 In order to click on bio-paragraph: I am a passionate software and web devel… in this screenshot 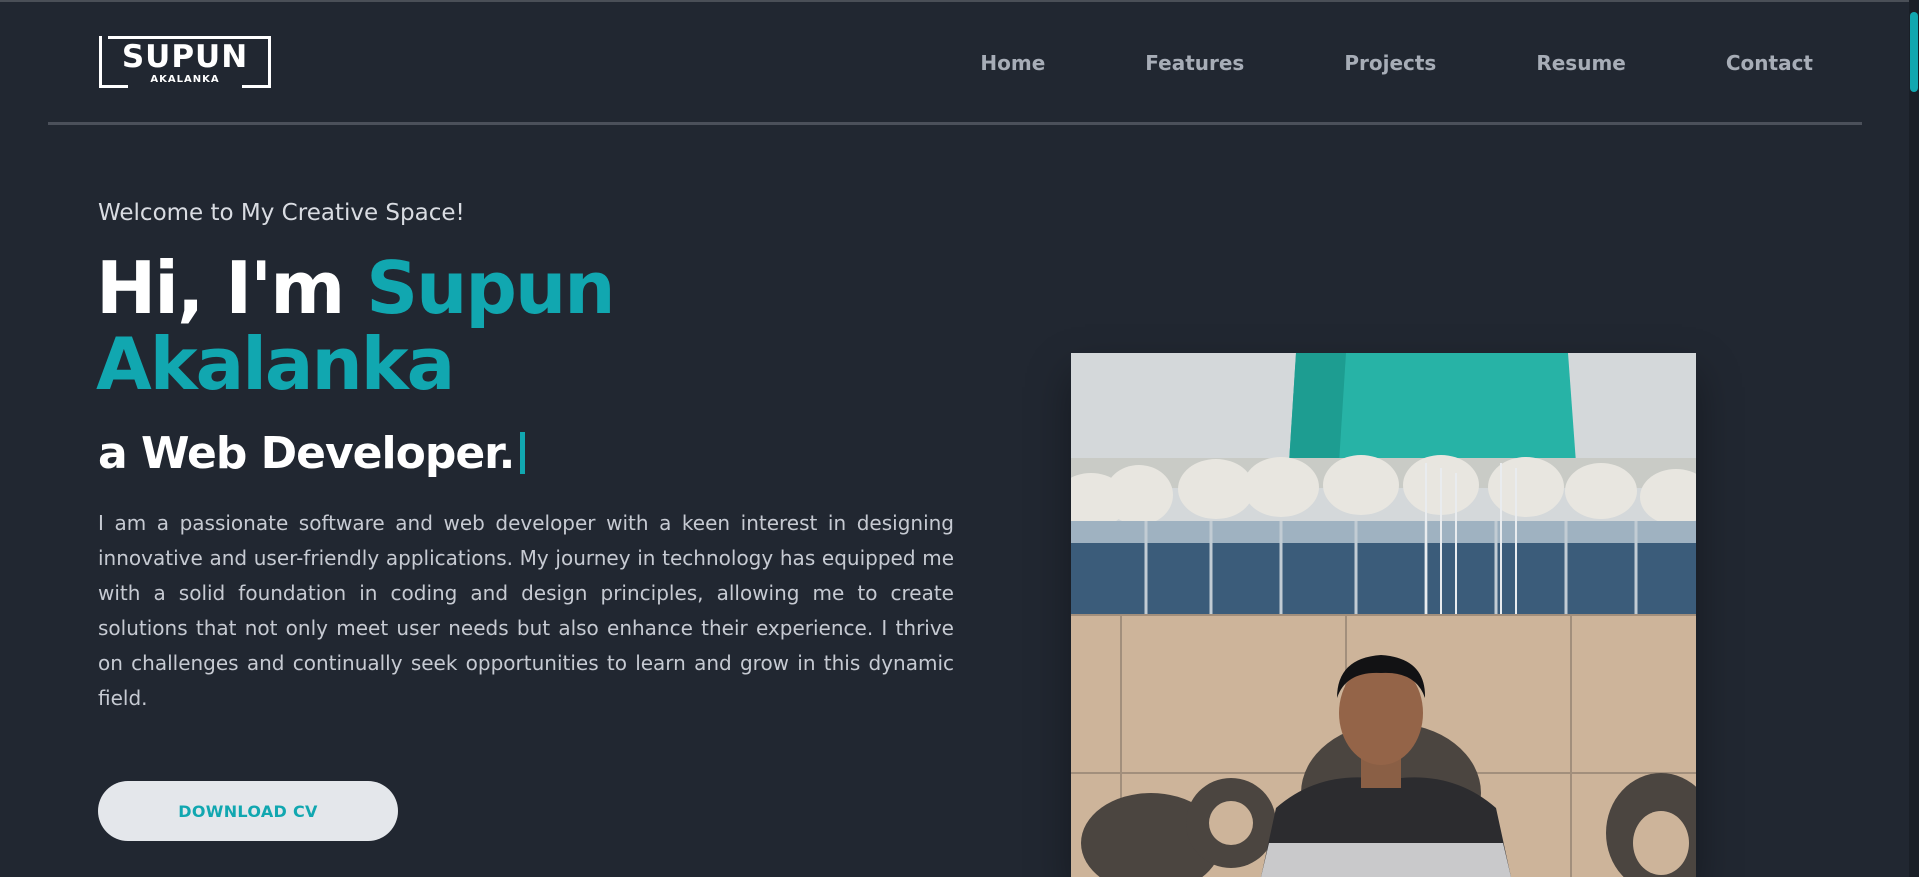, I will do `click(526, 610)`.